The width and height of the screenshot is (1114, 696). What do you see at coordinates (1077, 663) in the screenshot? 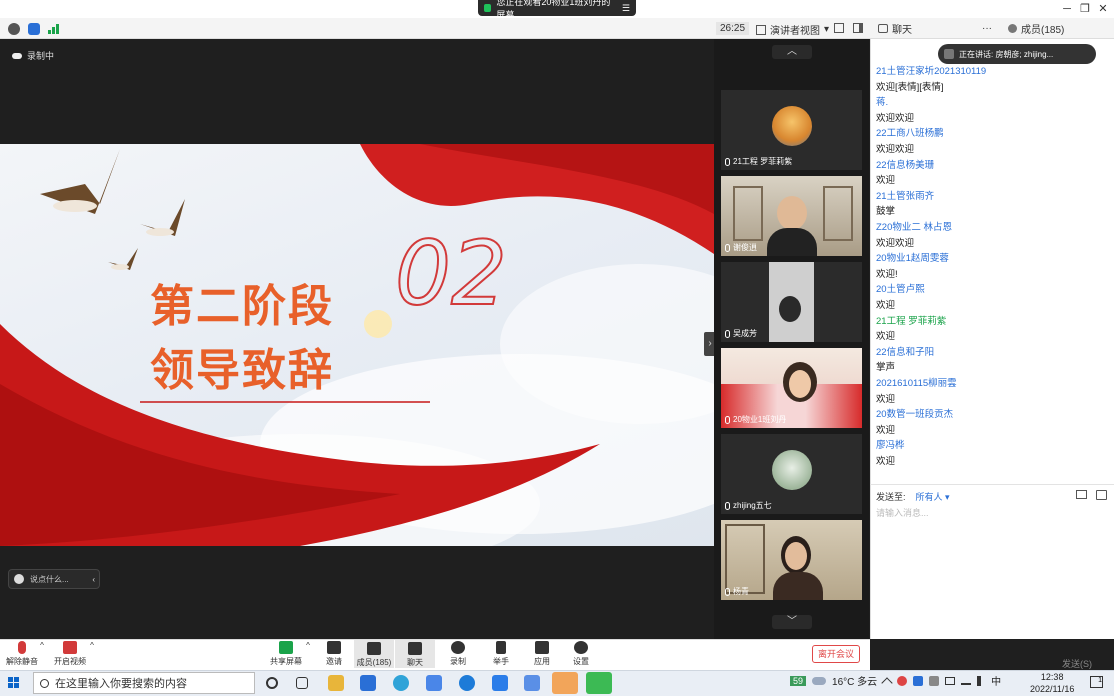
I see `send-button: 发送(S)` at bounding box center [1077, 663].